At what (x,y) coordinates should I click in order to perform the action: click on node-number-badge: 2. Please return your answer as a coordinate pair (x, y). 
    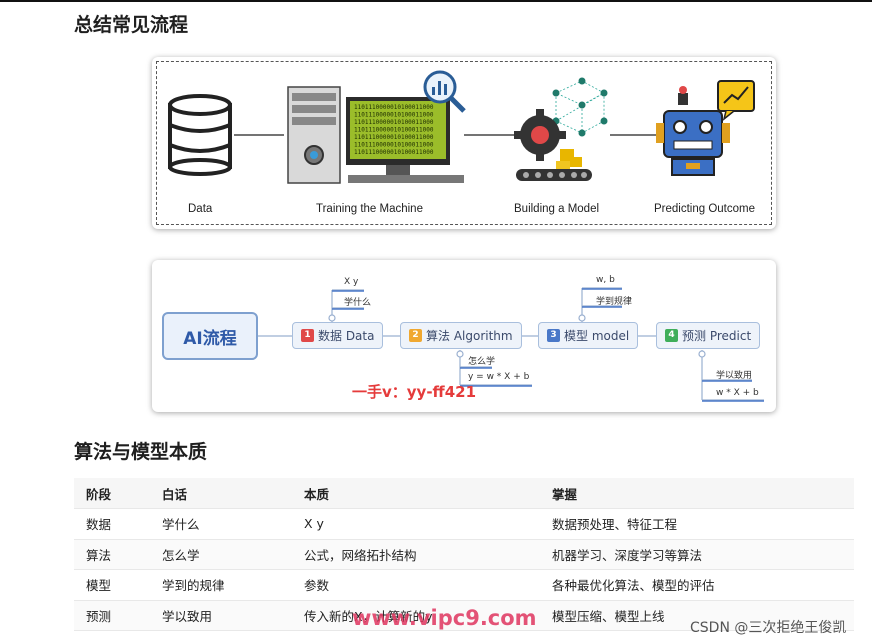
    Looking at the image, I should click on (415, 335).